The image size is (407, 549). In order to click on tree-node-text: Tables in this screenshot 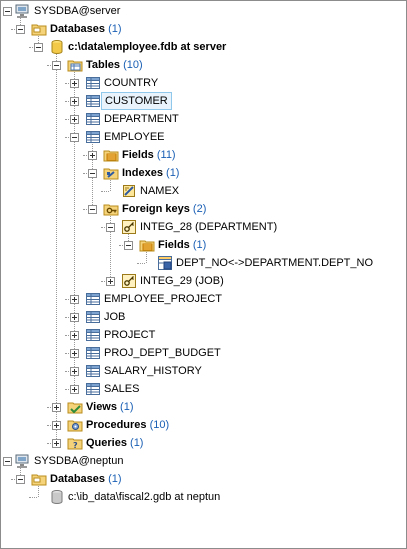, I will do `click(103, 65)`.